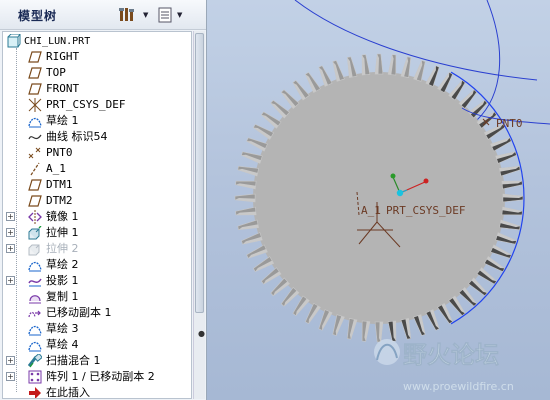  Describe the element at coordinates (97, 392) in the screenshot. I see `tree-item-insert-here: 在此插入` at that location.